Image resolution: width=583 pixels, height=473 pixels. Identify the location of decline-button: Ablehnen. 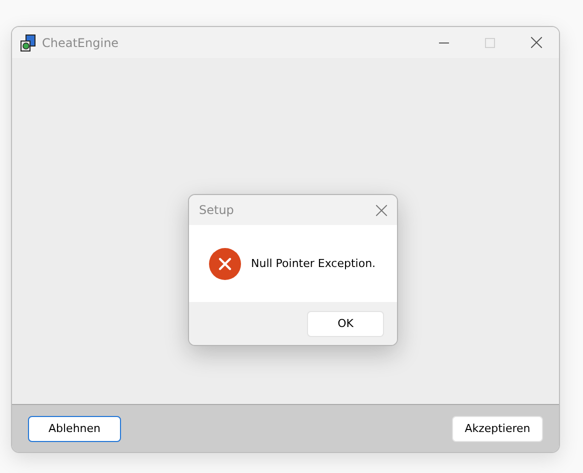
(74, 429).